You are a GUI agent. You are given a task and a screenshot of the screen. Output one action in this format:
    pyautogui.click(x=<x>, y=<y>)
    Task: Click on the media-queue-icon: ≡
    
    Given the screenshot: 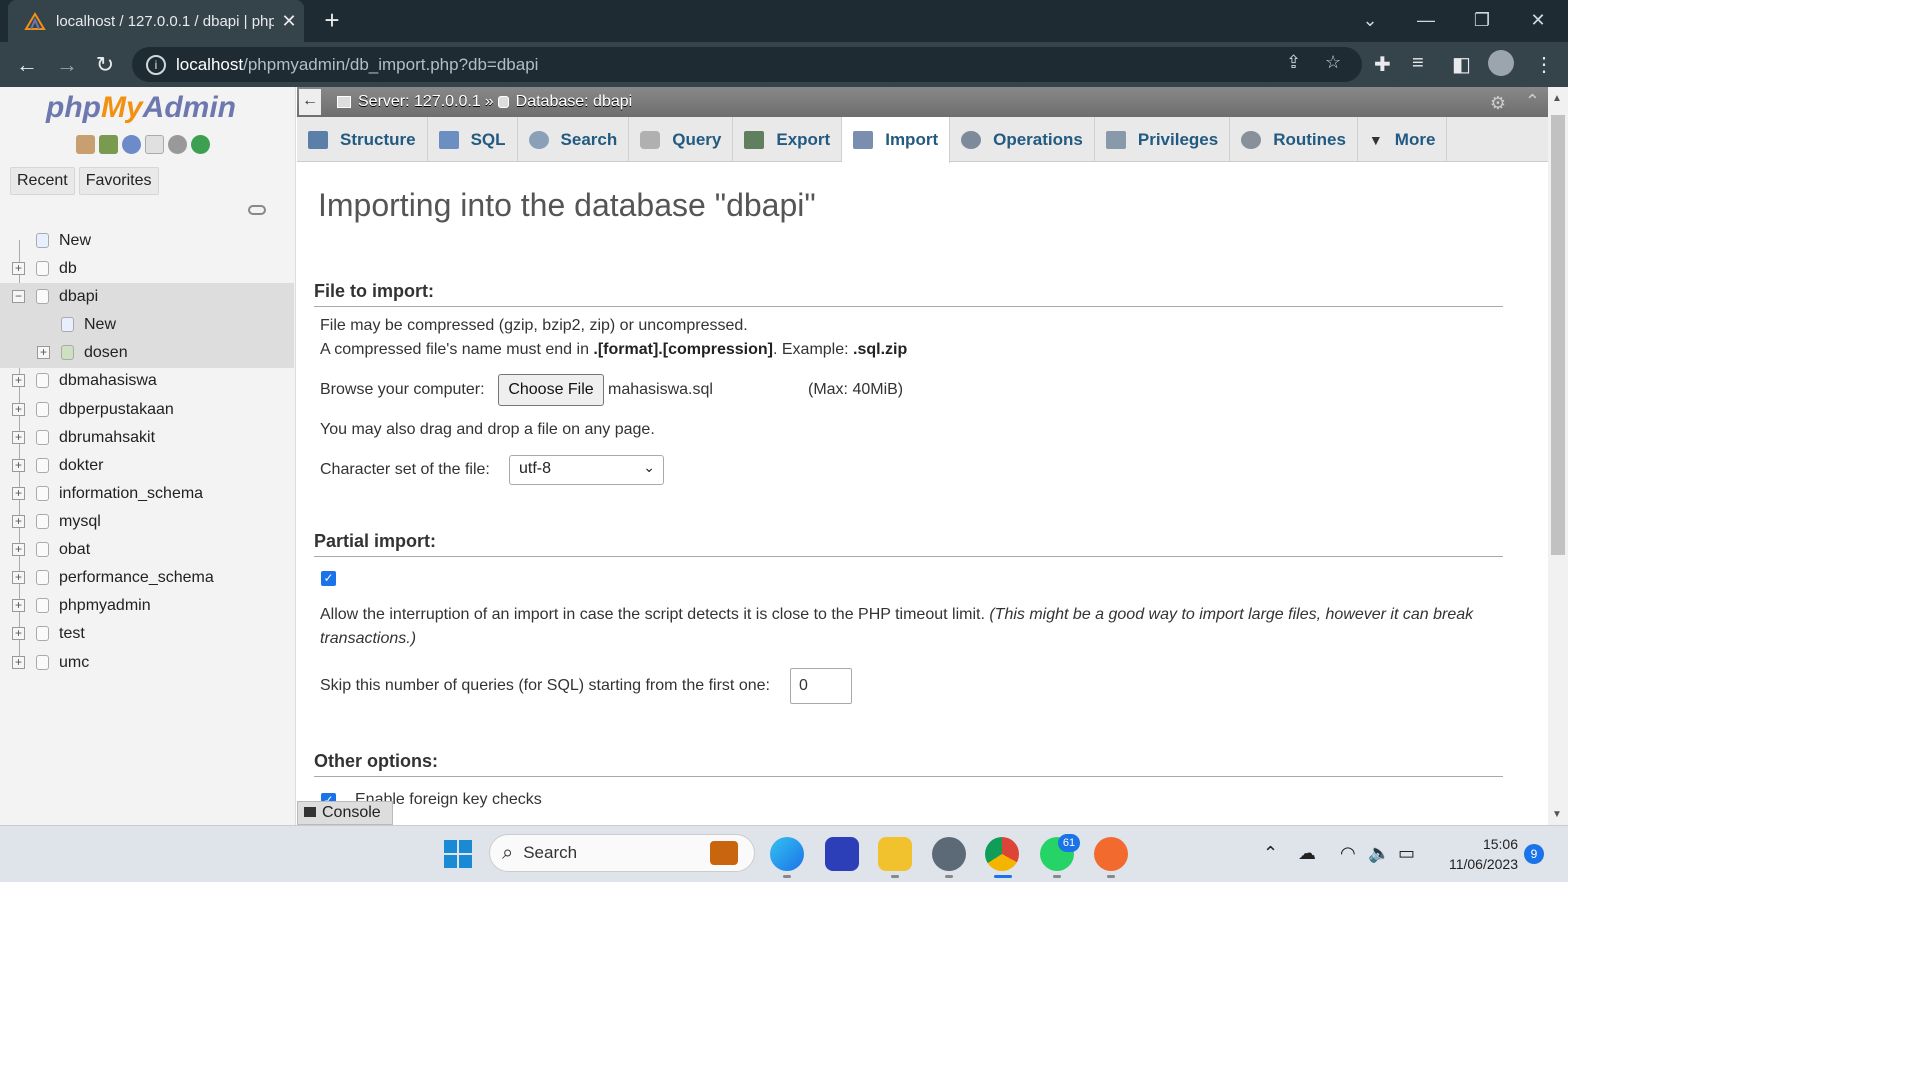 What is the action you would take?
    pyautogui.click(x=1418, y=63)
    